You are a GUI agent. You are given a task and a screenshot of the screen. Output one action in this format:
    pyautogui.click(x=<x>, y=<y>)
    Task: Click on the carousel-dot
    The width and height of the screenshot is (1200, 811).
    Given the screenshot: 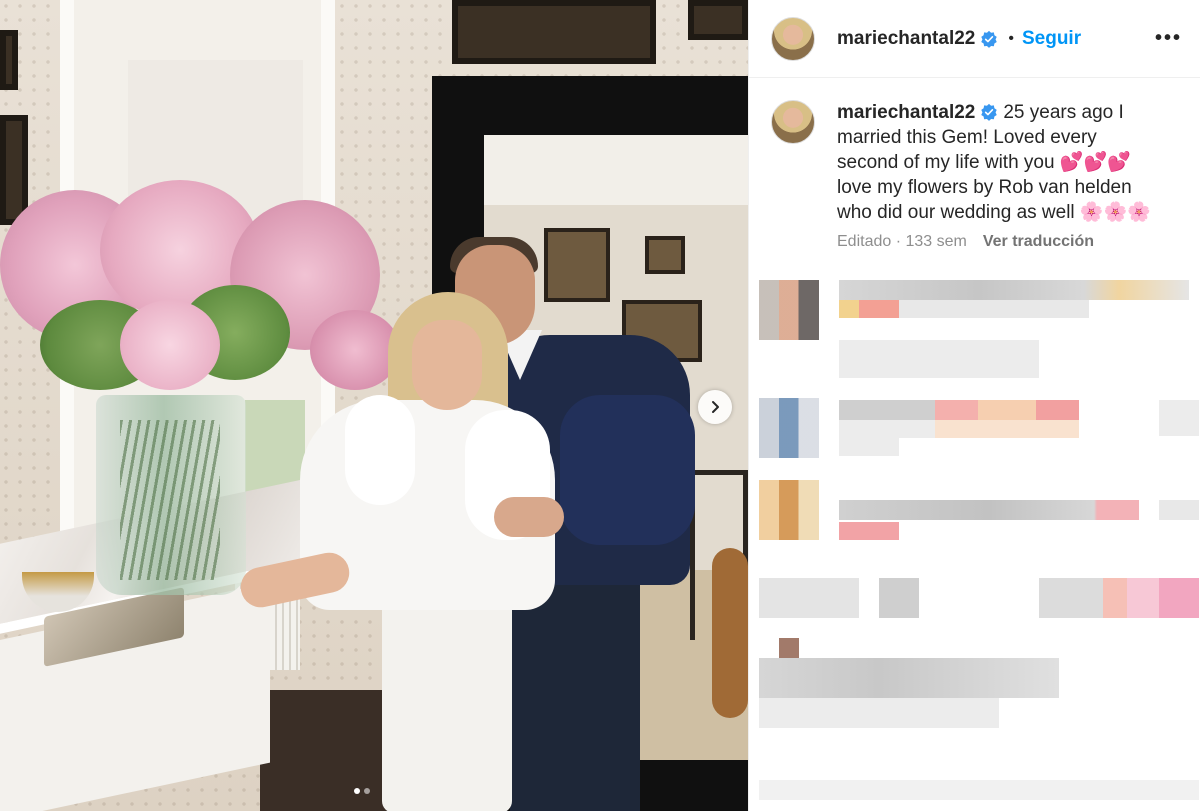 What is the action you would take?
    pyautogui.click(x=367, y=791)
    